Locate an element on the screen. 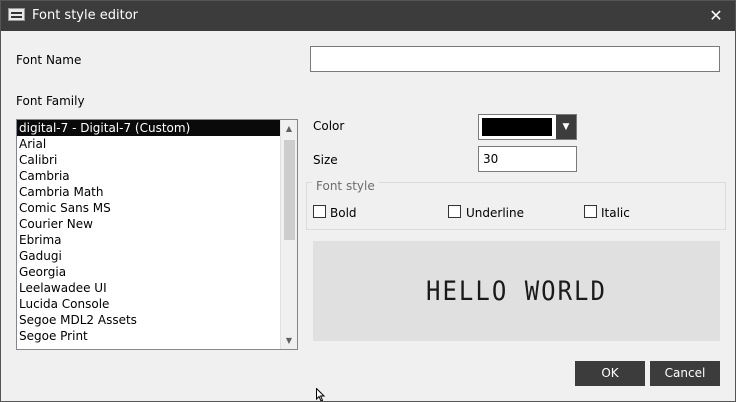 This screenshot has width=736, height=402. underline-label: Underline is located at coordinates (495, 213).